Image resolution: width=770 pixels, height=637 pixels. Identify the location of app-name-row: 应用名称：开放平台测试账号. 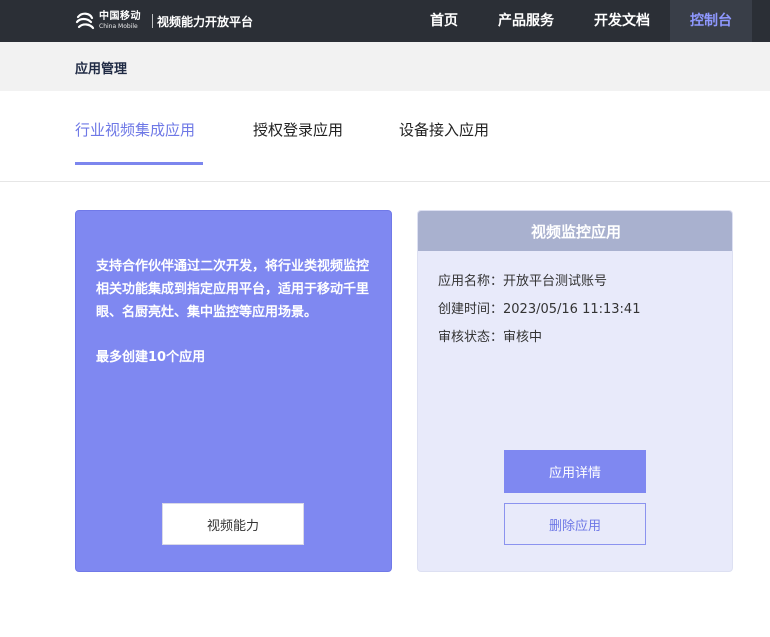
(522, 279).